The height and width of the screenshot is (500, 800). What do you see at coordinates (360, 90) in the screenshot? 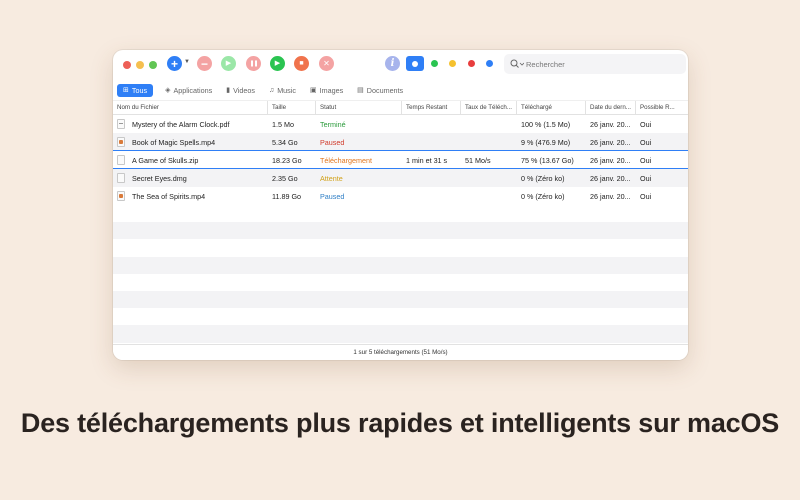
I see `document-icon: ▤` at bounding box center [360, 90].